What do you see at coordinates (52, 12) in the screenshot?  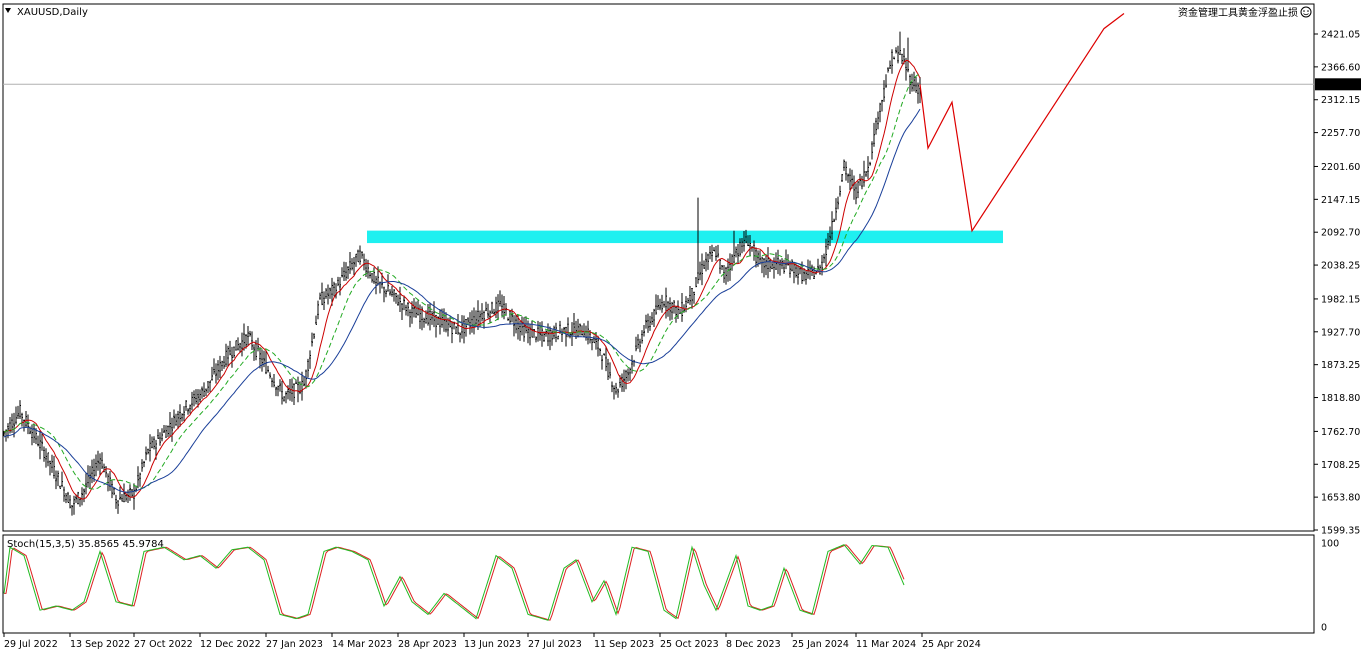 I see `symbol-label: XAUUSD,Daily` at bounding box center [52, 12].